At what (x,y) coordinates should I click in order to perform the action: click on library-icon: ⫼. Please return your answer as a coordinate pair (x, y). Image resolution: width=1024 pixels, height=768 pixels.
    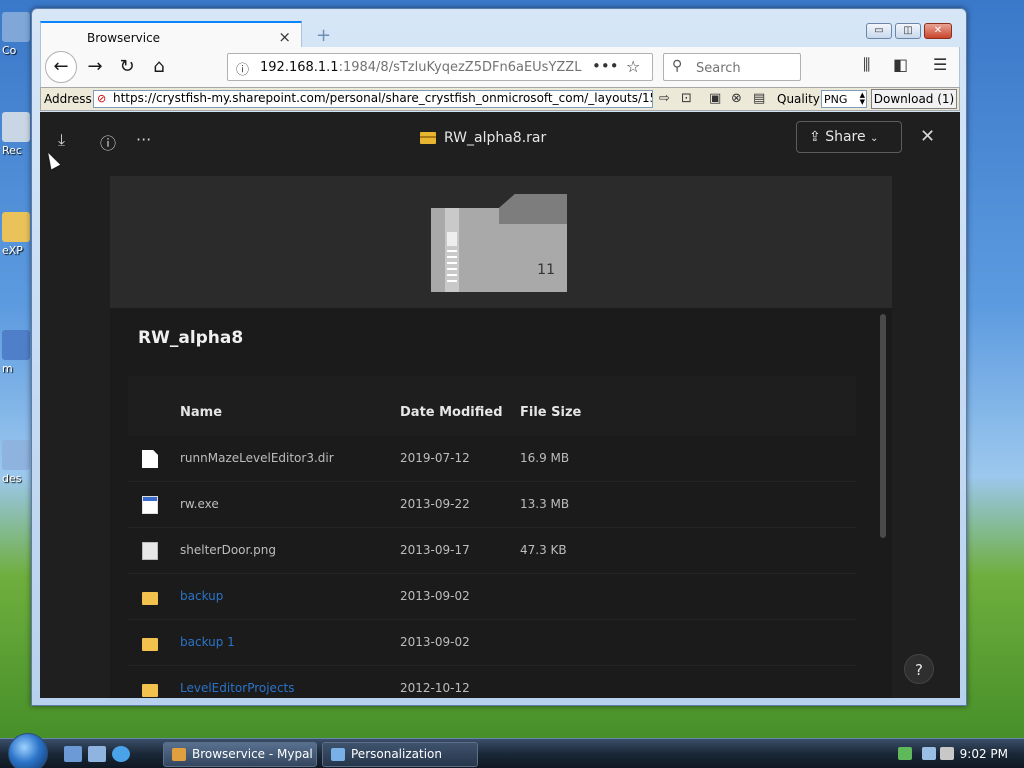
    Looking at the image, I should click on (866, 65).